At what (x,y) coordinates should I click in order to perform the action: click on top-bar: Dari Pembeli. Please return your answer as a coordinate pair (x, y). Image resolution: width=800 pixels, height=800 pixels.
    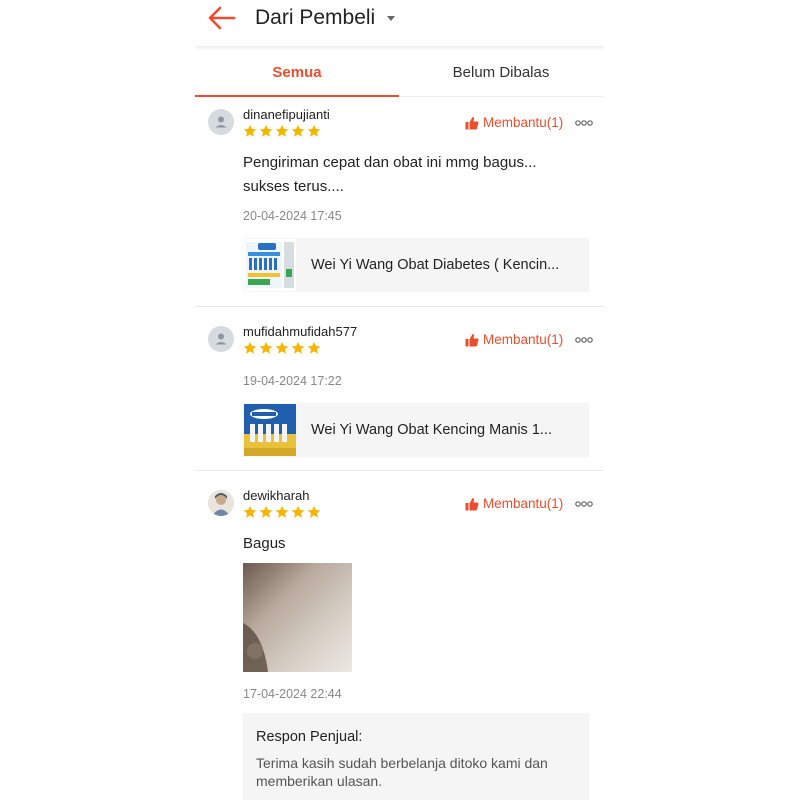
    Looking at the image, I should click on (399, 23).